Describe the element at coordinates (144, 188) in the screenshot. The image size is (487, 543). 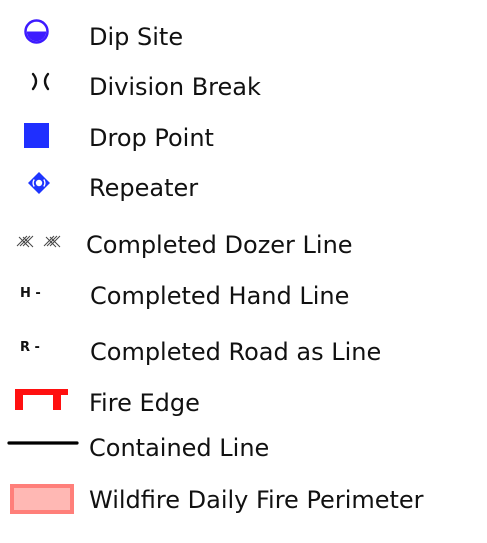
I see `legend-label: Repeater` at that location.